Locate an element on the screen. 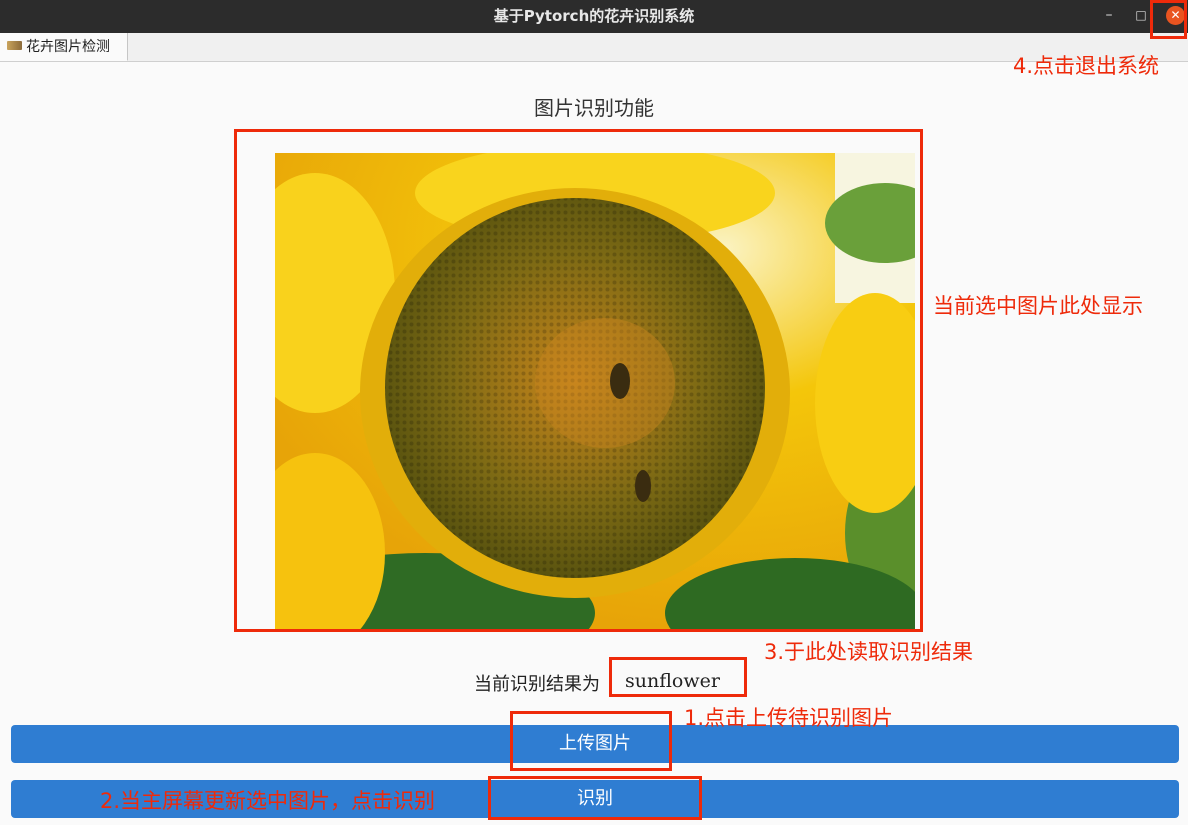  upload-annotation: 1.点击上传待识别图片 is located at coordinates (789, 718).